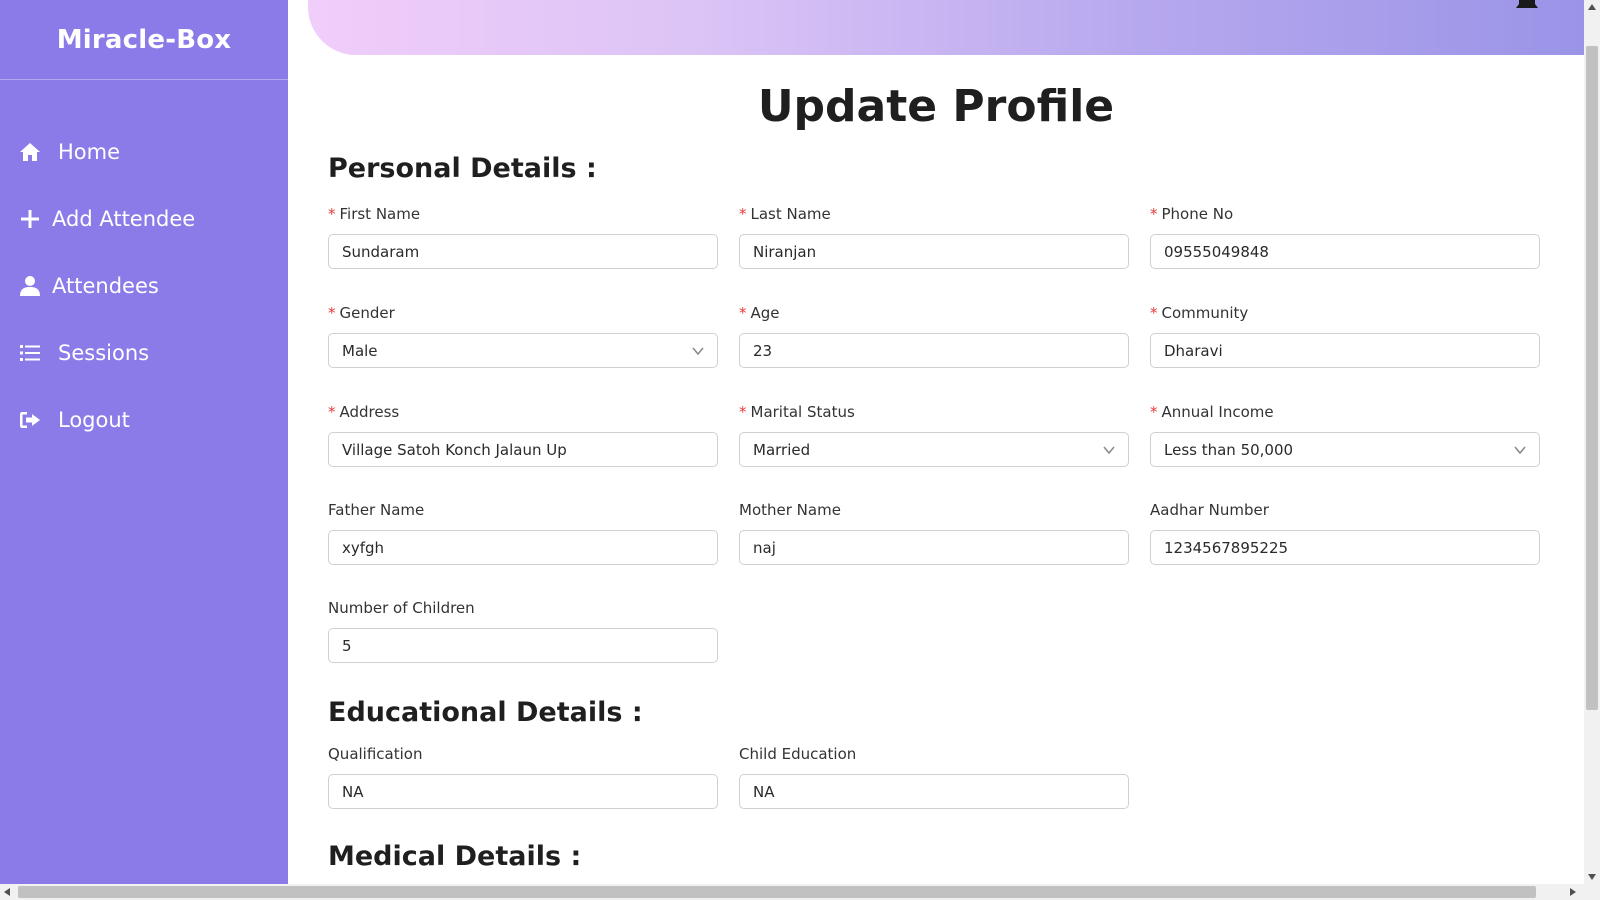 The width and height of the screenshot is (1600, 900). I want to click on father-name-input: xyfgh, so click(523, 547).